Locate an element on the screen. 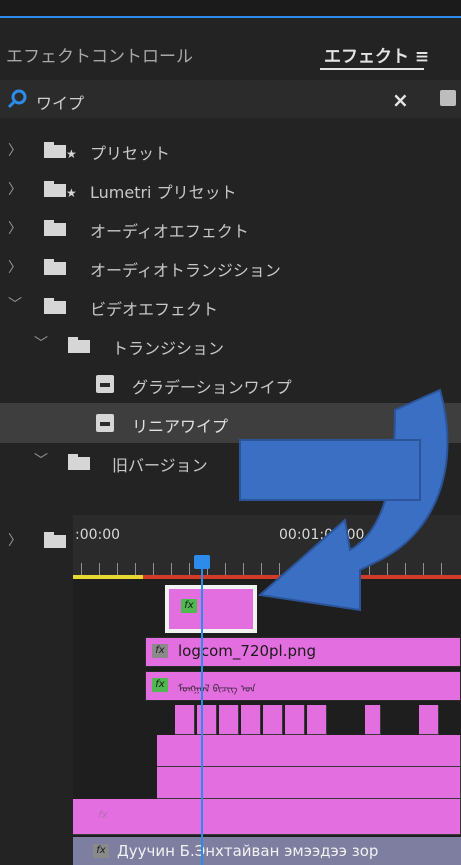  clip-bottom-track: fx Дуучин Б.Энхтайван эмээдээ зор is located at coordinates (267, 851).